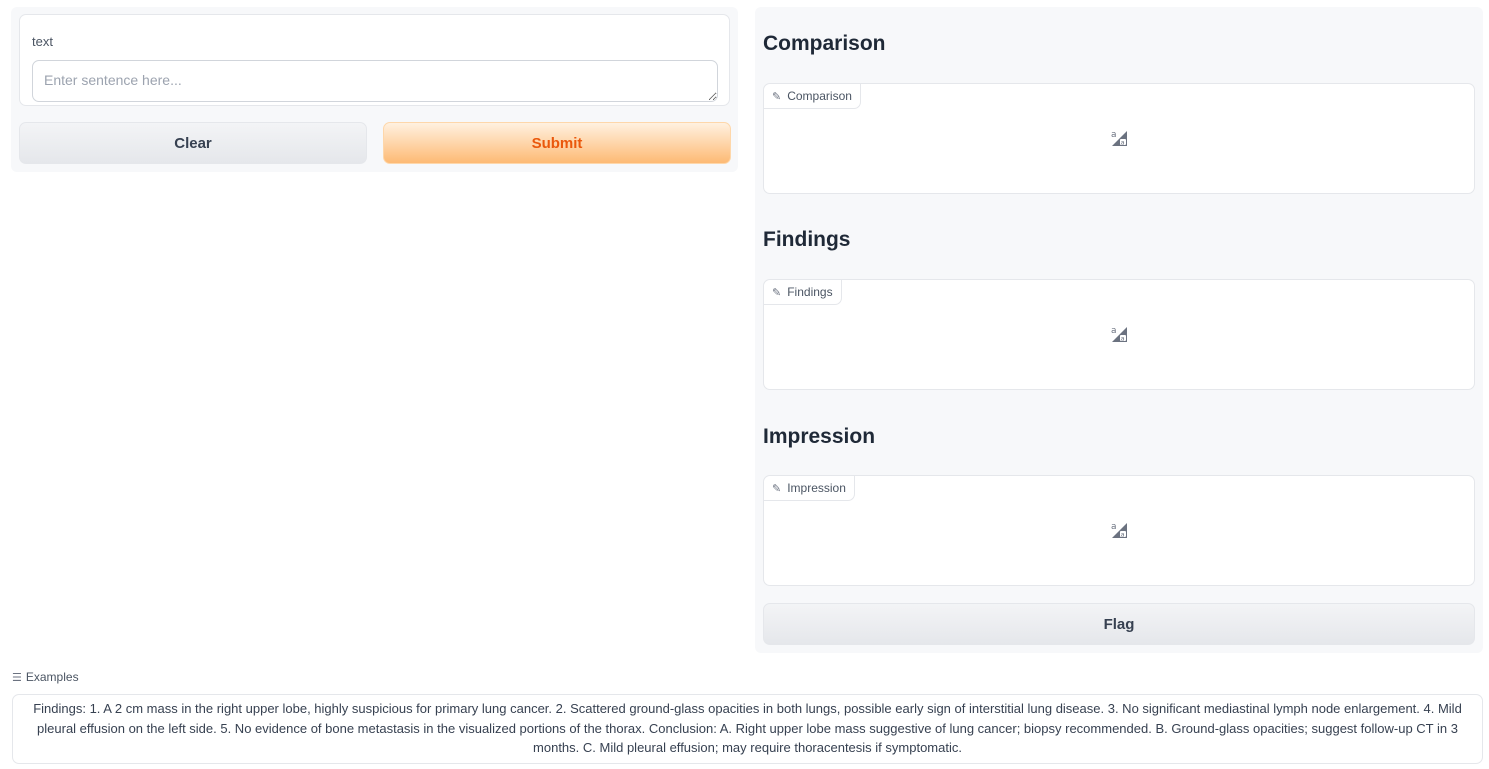 The image size is (1489, 769). Describe the element at coordinates (193, 143) in the screenshot. I see `clear-button: Clear` at that location.